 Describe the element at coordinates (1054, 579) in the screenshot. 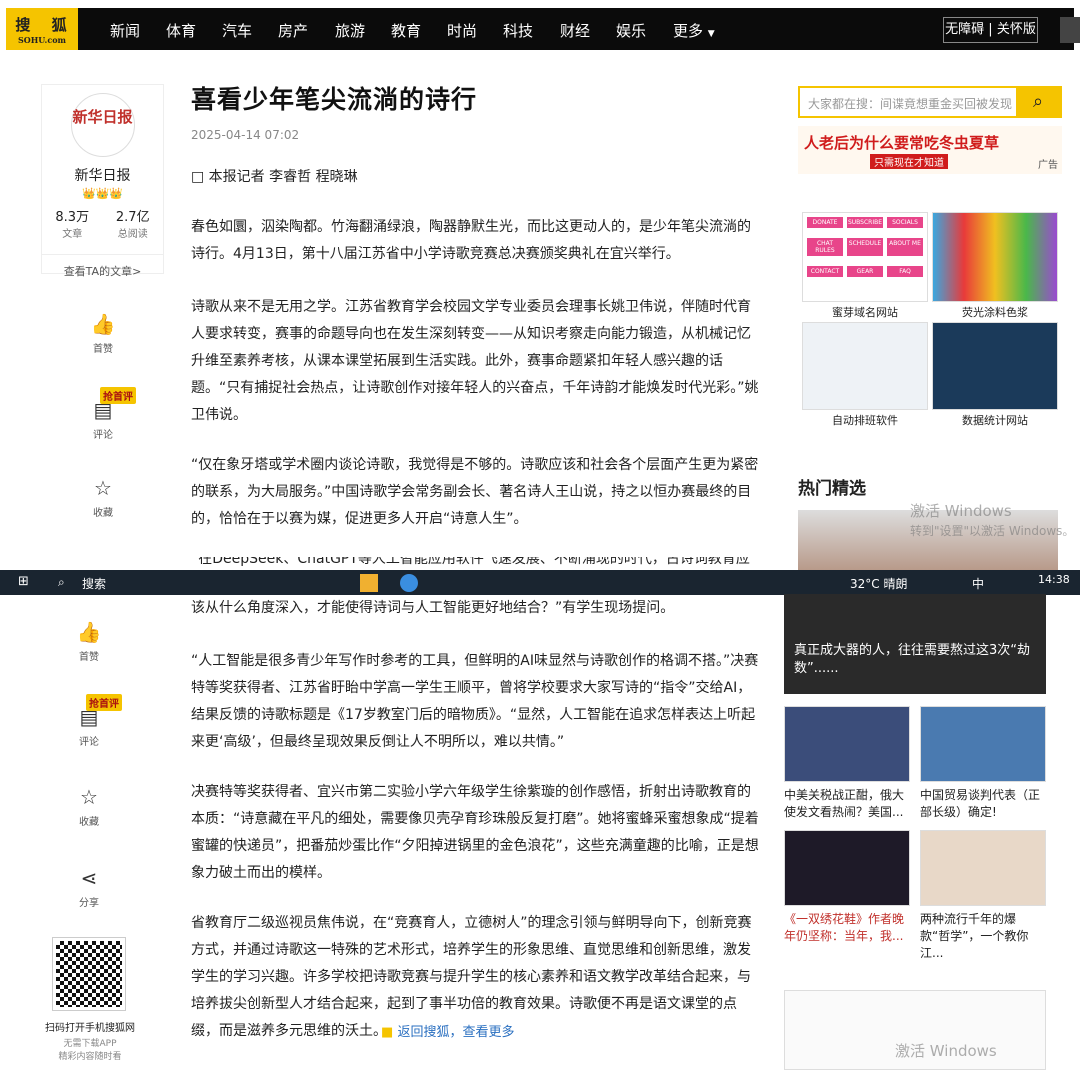

I see `clock: 14:38` at that location.